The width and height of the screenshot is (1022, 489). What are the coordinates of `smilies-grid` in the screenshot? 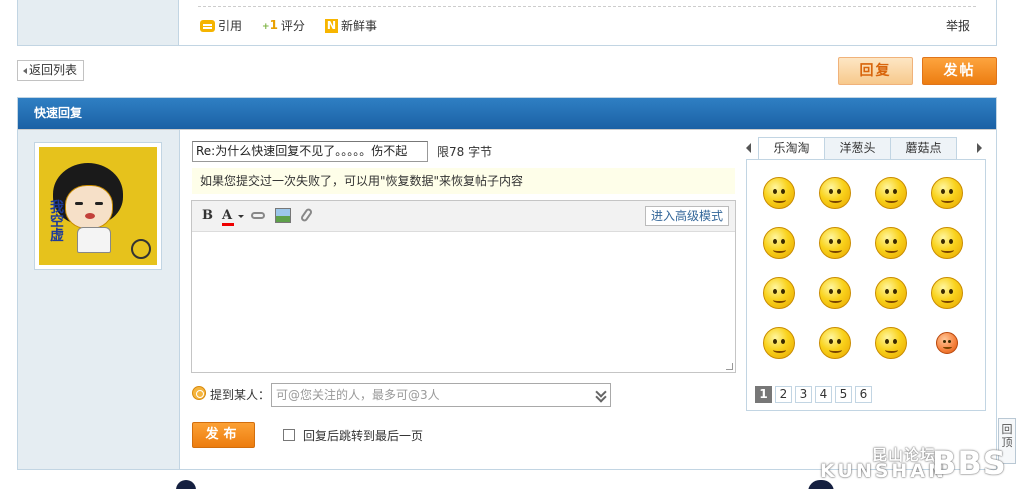 It's located at (863, 268).